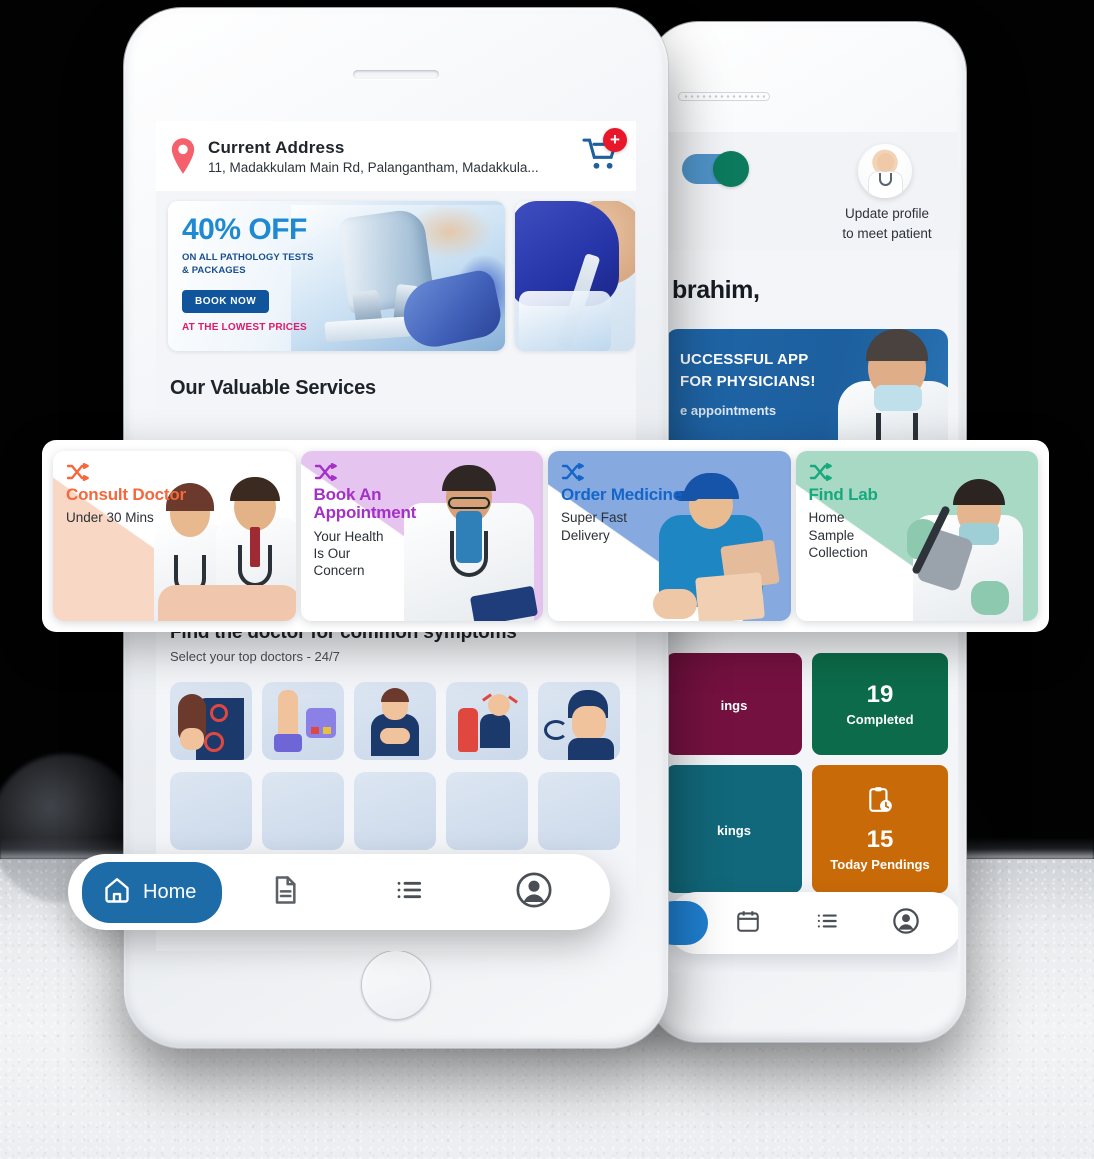 The height and width of the screenshot is (1159, 1094). I want to click on home-icon, so click(117, 892).